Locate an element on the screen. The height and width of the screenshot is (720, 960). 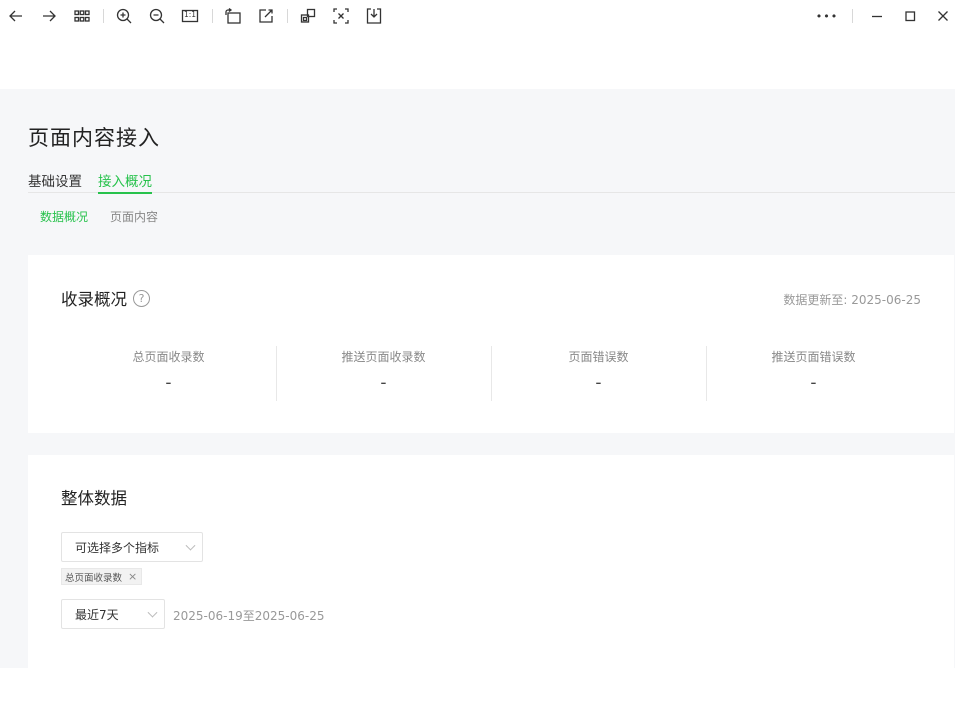
main-tabs: 基础设置 接入概况 is located at coordinates (491, 182).